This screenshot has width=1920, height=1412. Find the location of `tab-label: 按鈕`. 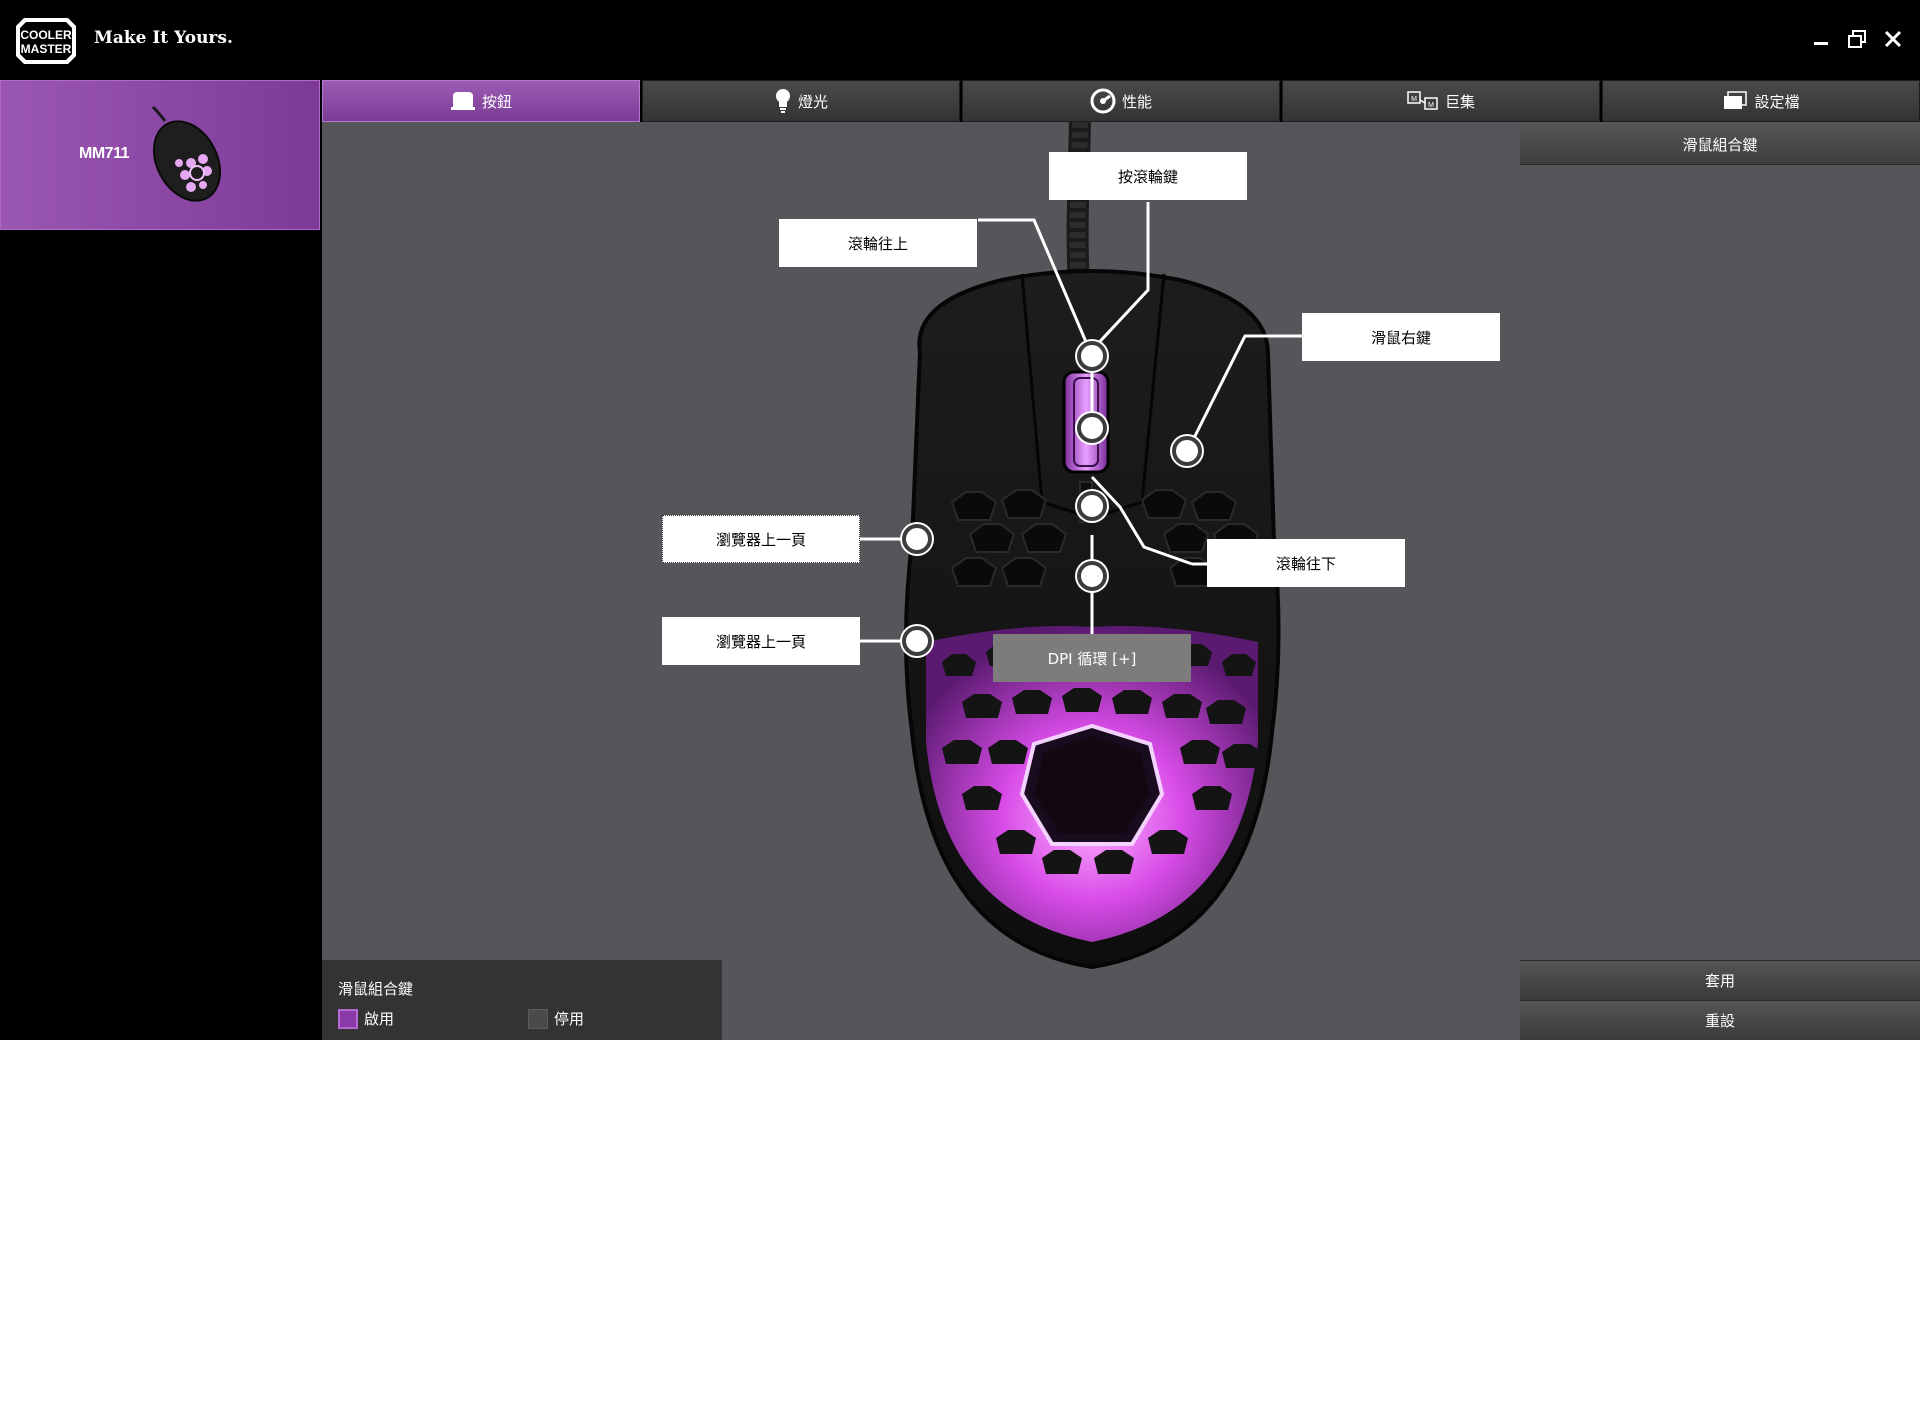

tab-label: 按鈕 is located at coordinates (496, 101).